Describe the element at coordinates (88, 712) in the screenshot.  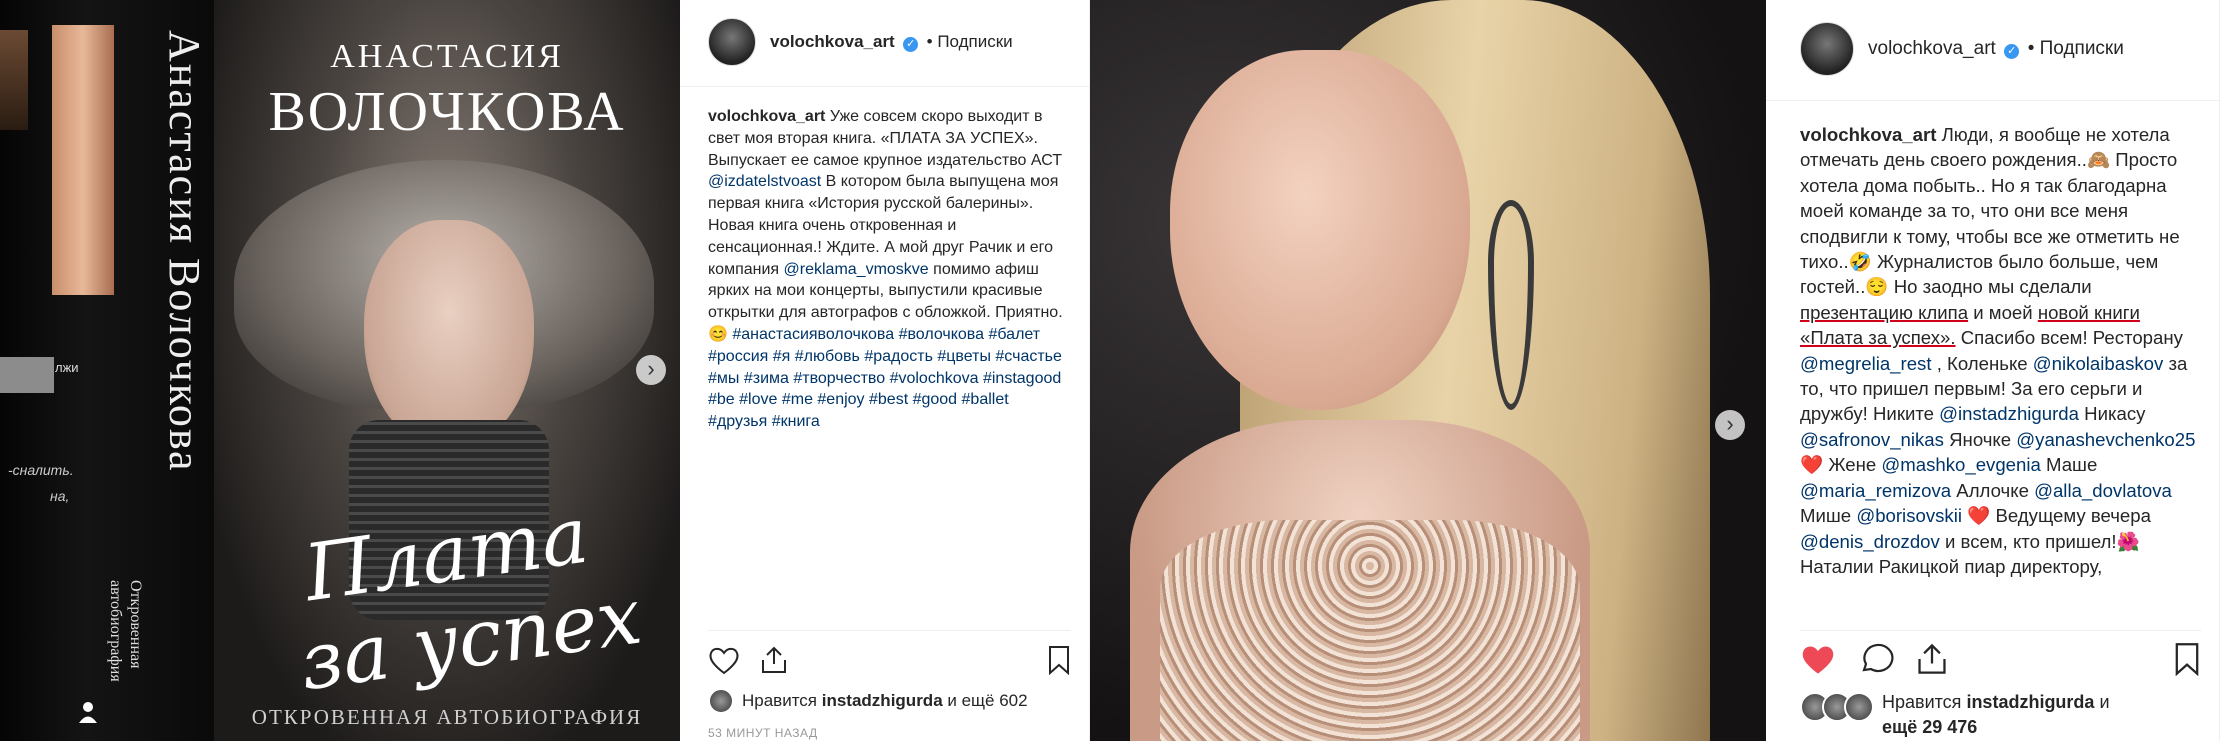
I see `user-tag-icon` at that location.